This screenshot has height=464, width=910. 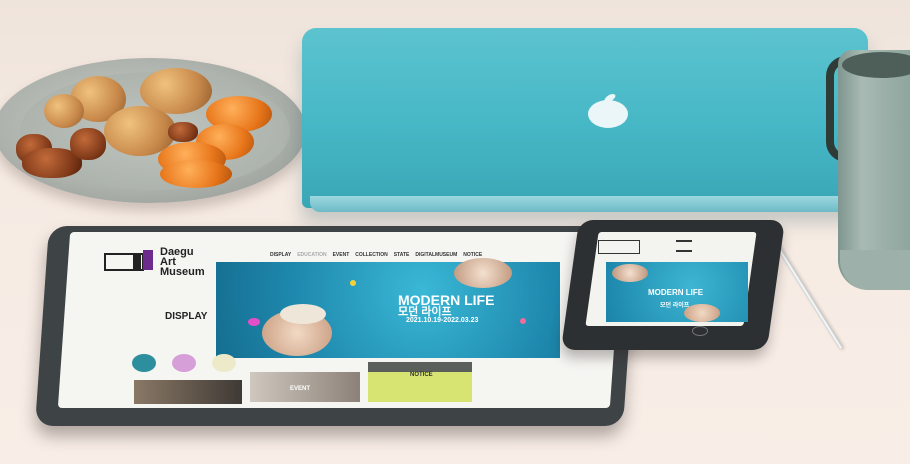 I want to click on nav-item-state: STATE, so click(x=402, y=255).